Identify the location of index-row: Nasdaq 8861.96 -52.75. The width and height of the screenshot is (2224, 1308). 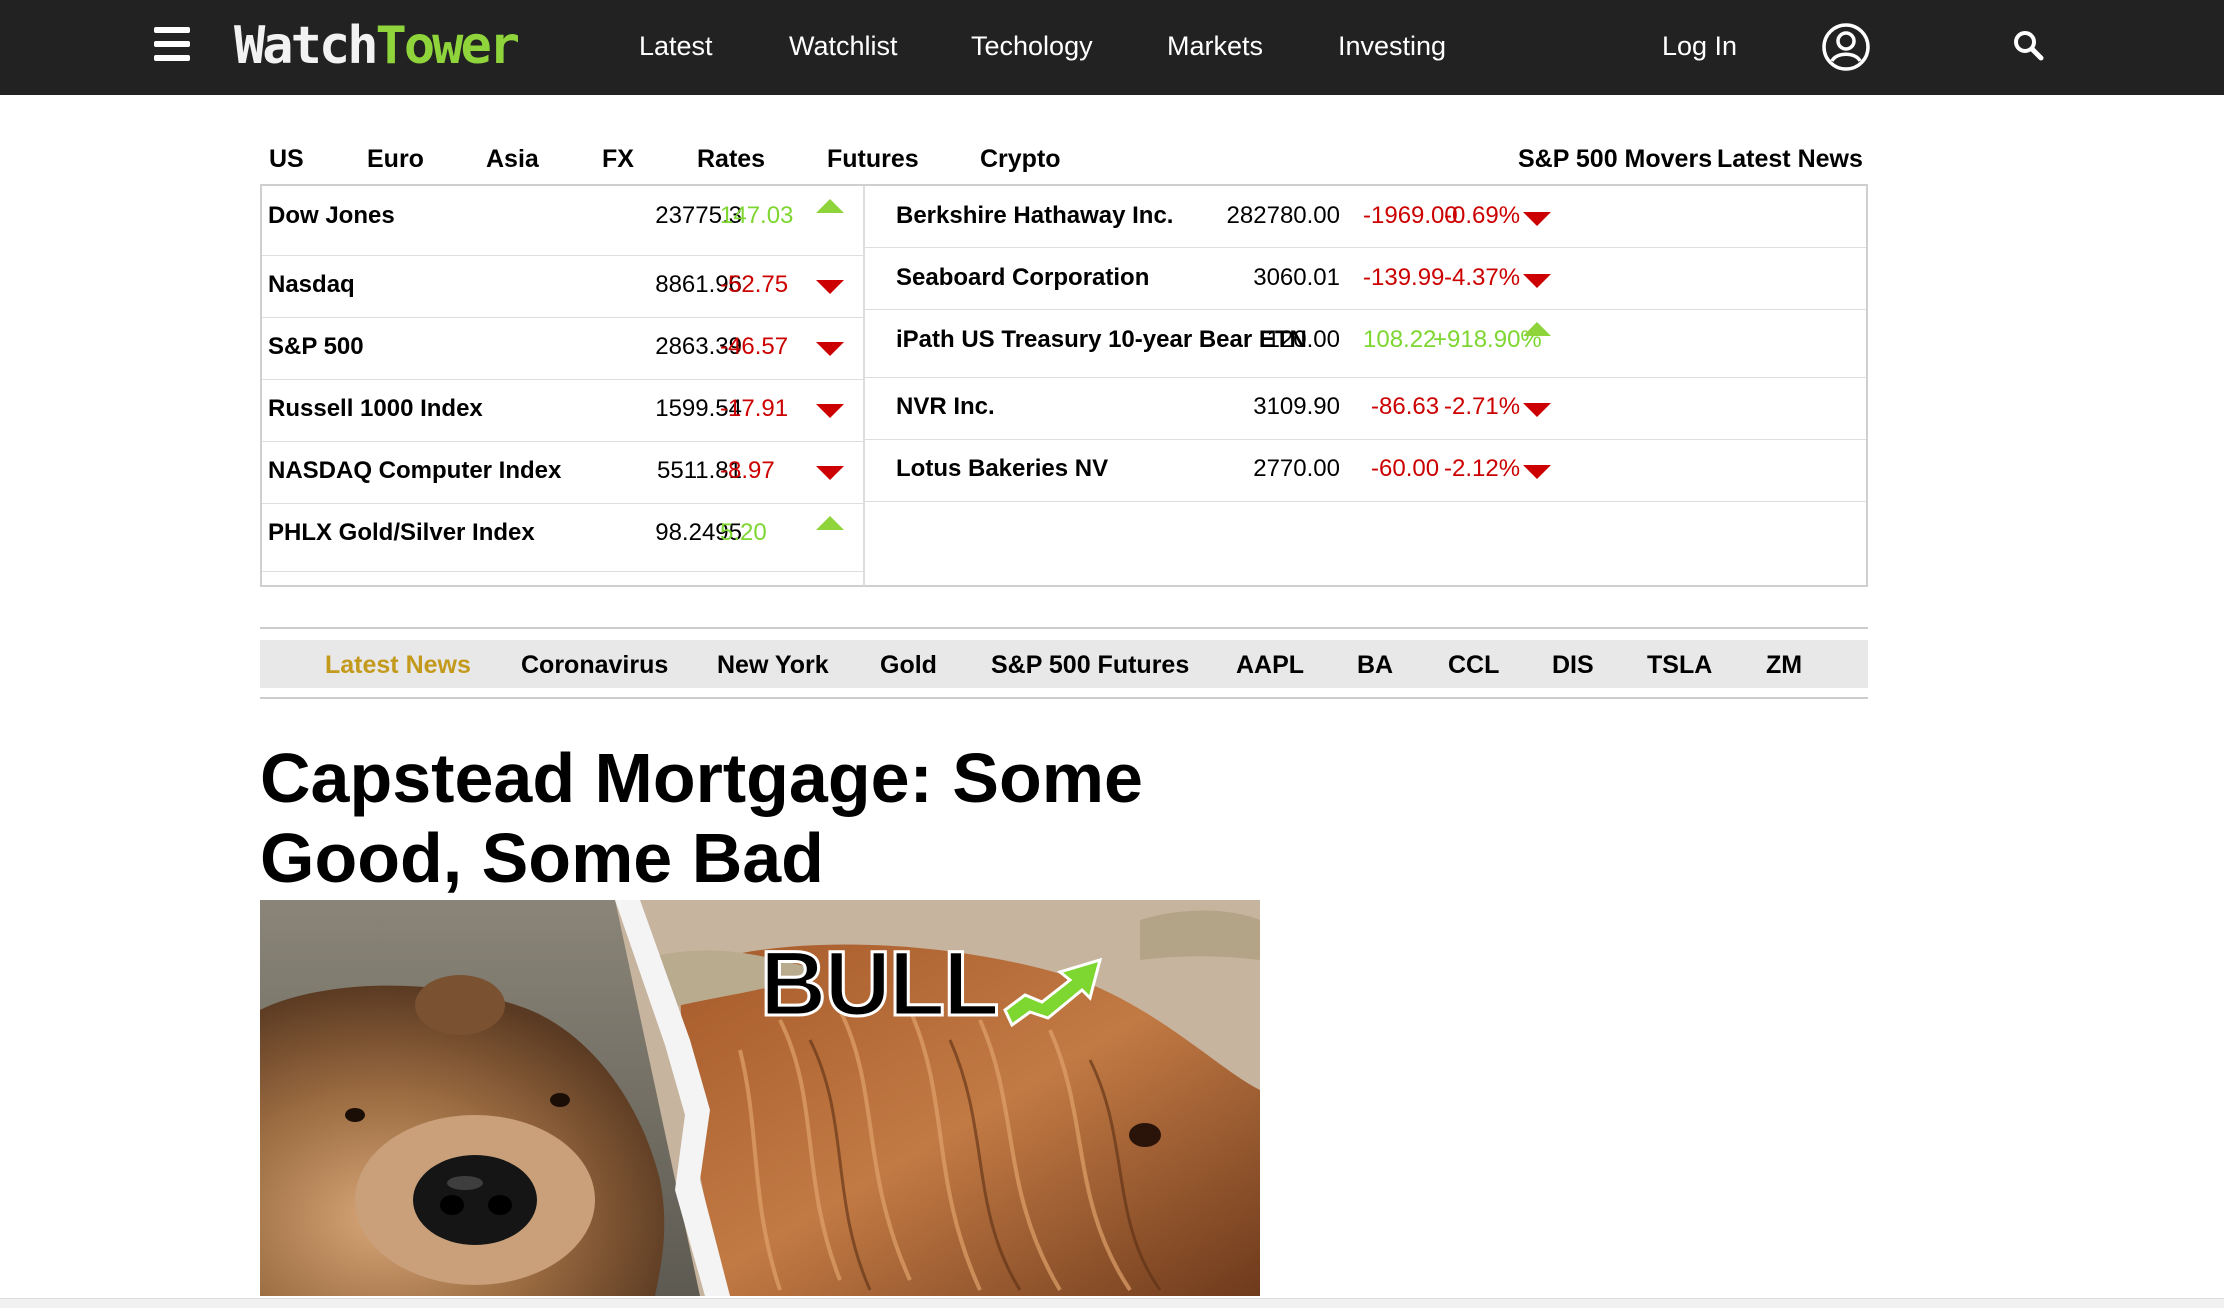
(562, 287).